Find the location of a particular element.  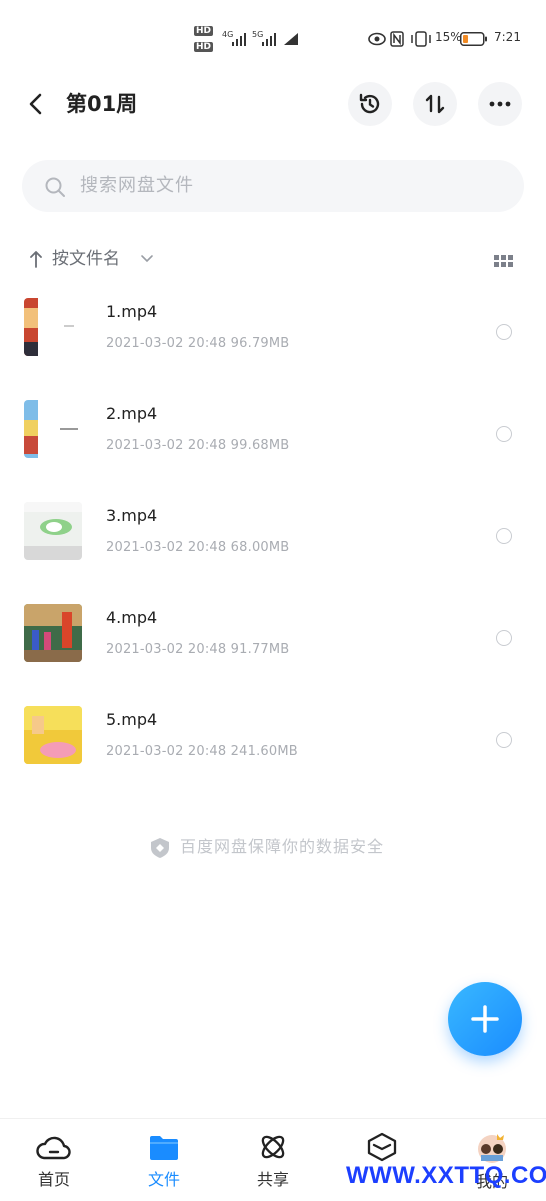

nav-share: 共享 is located at coordinates (273, 1161).